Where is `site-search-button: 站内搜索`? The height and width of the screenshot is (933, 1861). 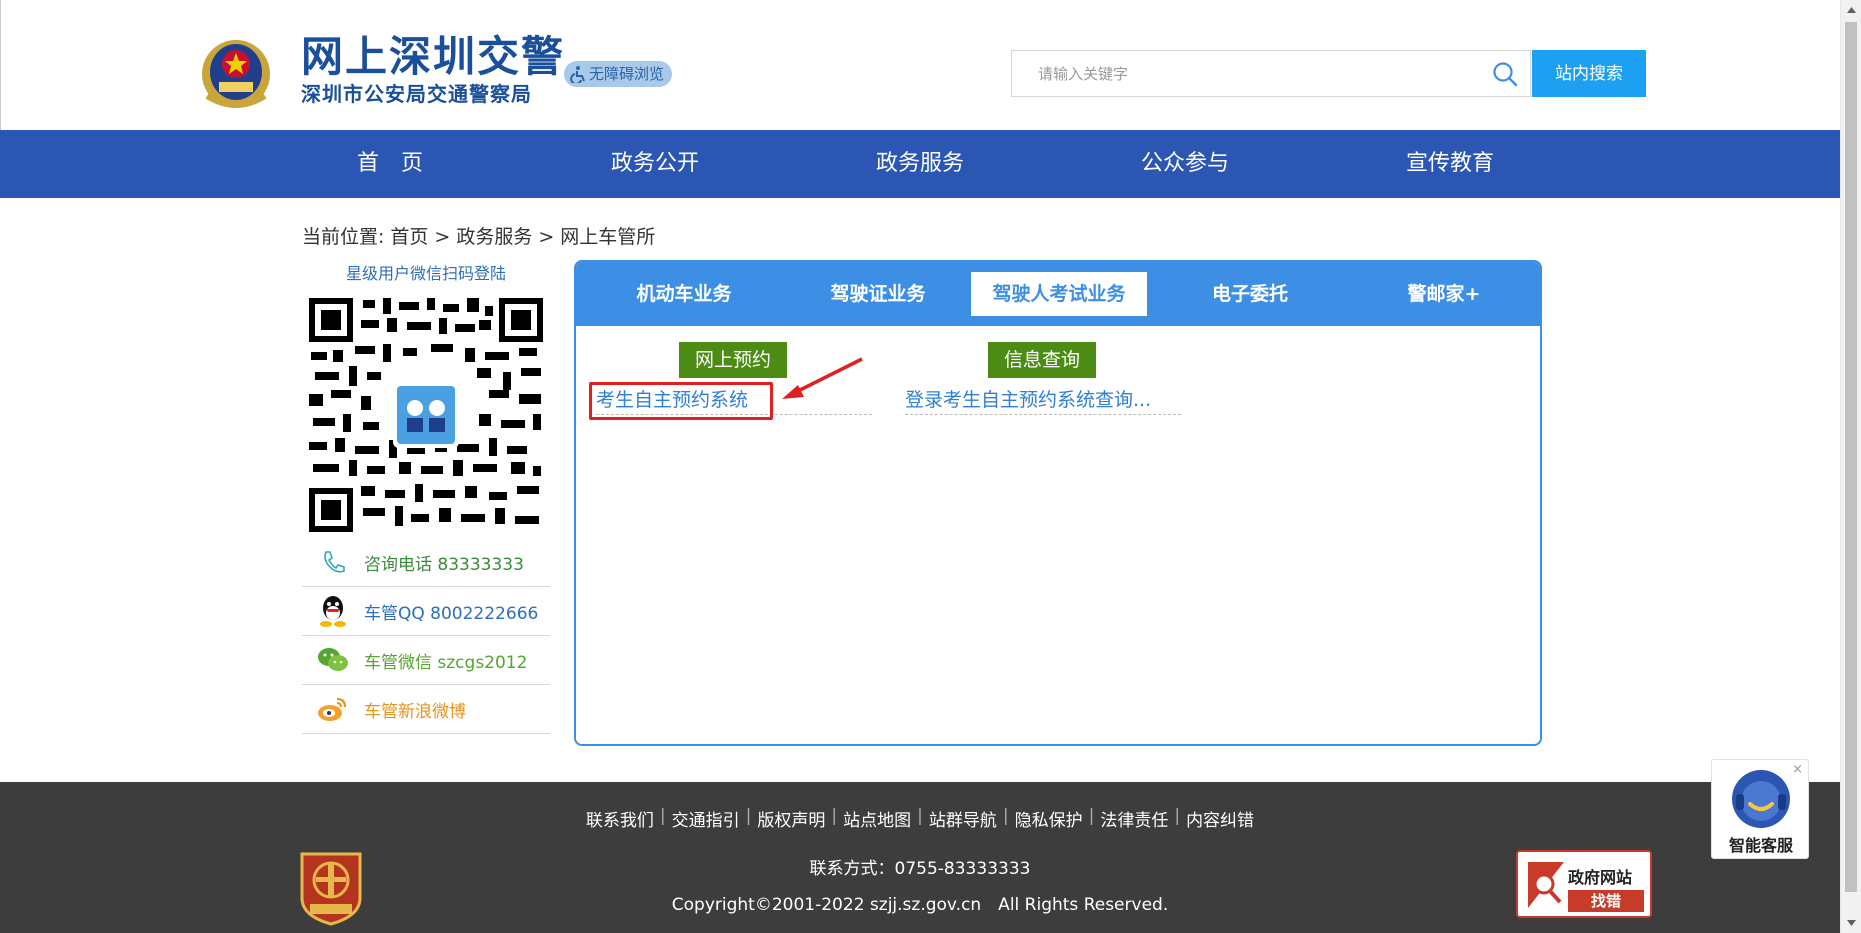
site-search-button: 站内搜索 is located at coordinates (1589, 73).